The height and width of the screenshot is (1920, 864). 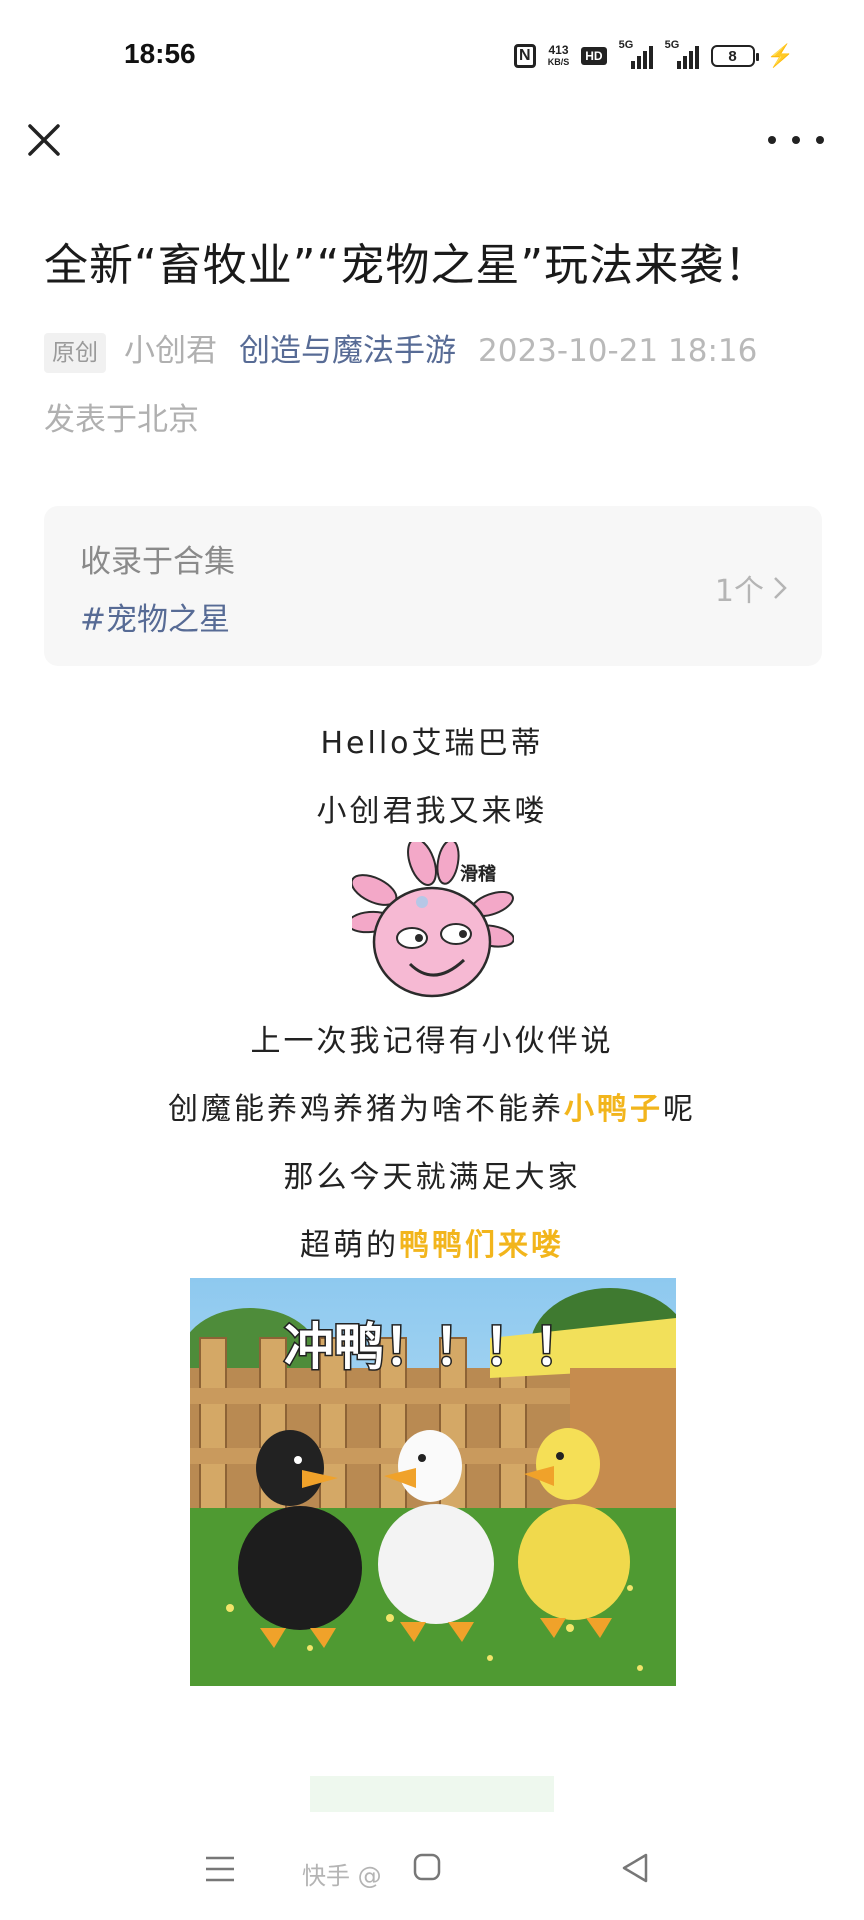 I want to click on signal-icon: 5G, so click(x=636, y=54).